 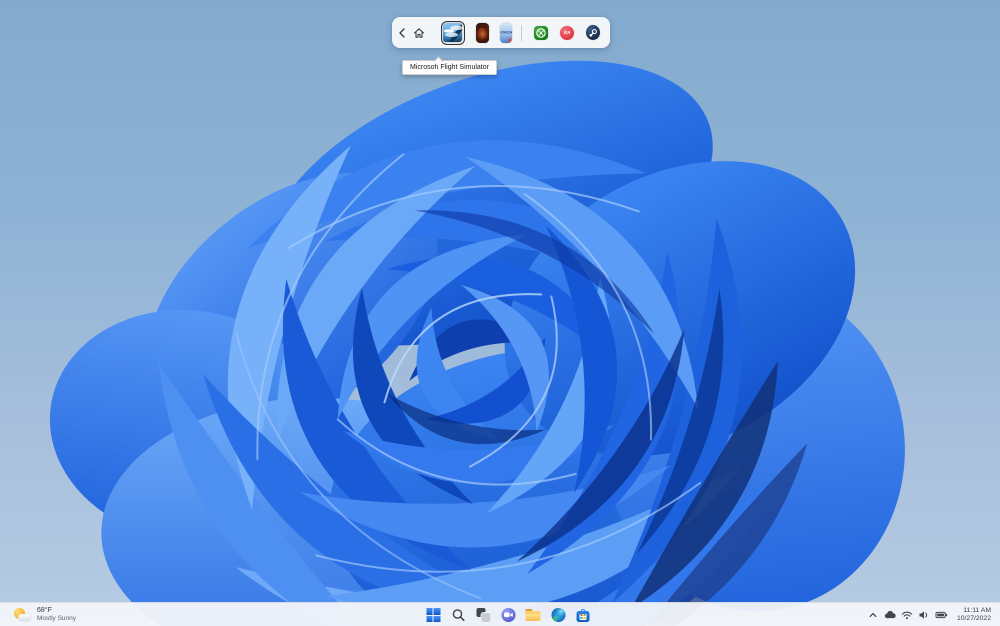 What do you see at coordinates (583, 615) in the screenshot?
I see `store-icon` at bounding box center [583, 615].